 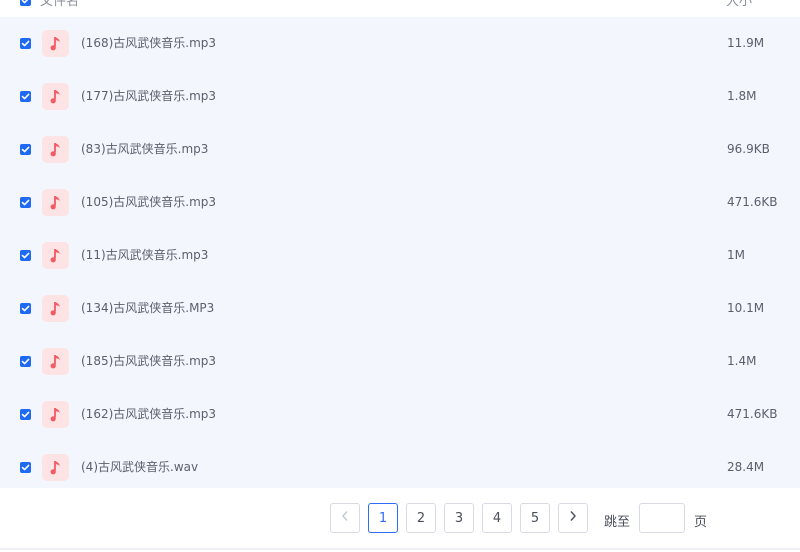 What do you see at coordinates (497, 518) in the screenshot?
I see `page-button-4: 4` at bounding box center [497, 518].